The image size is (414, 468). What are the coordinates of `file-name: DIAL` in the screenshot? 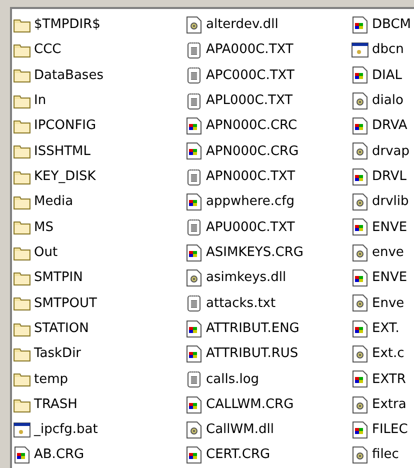 It's located at (387, 76).